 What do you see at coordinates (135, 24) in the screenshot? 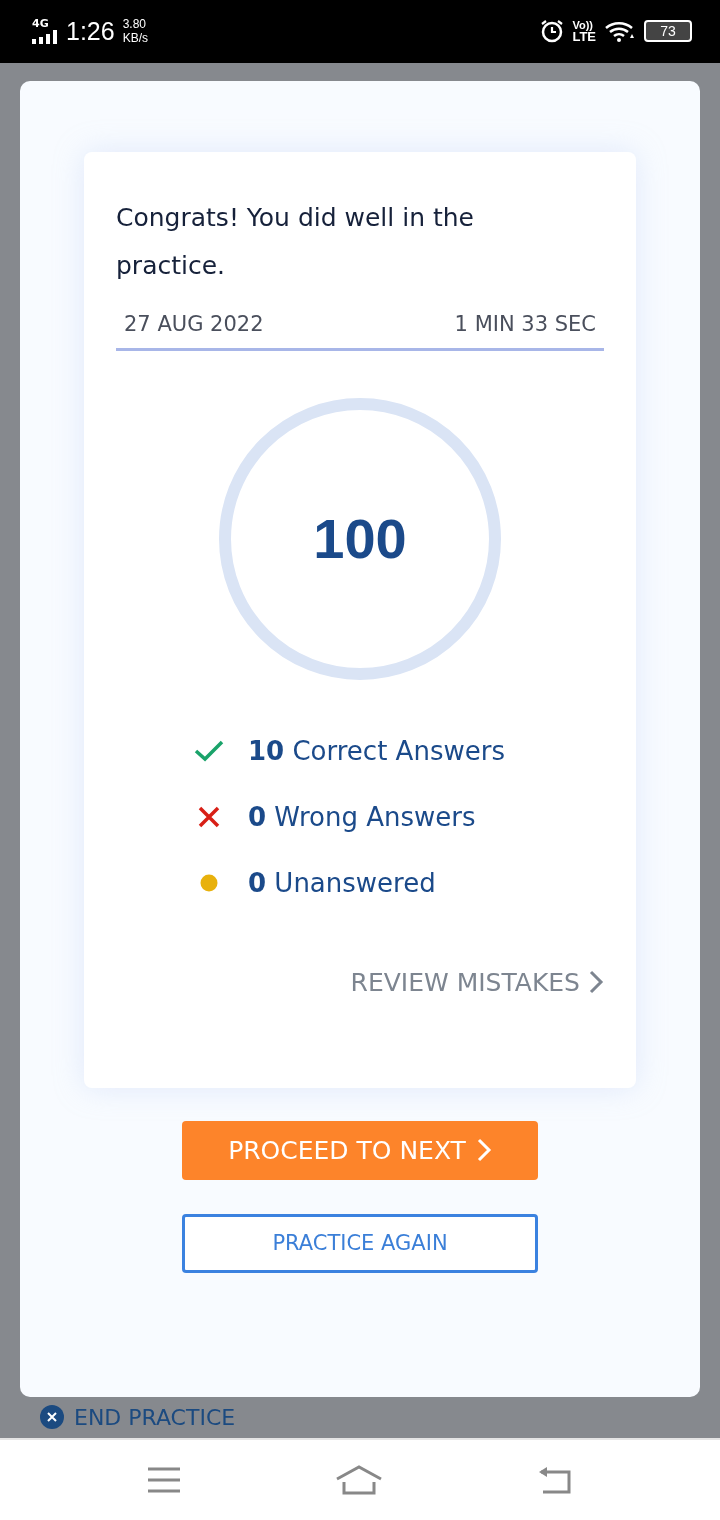
I see `speed-value: 3.80` at bounding box center [135, 24].